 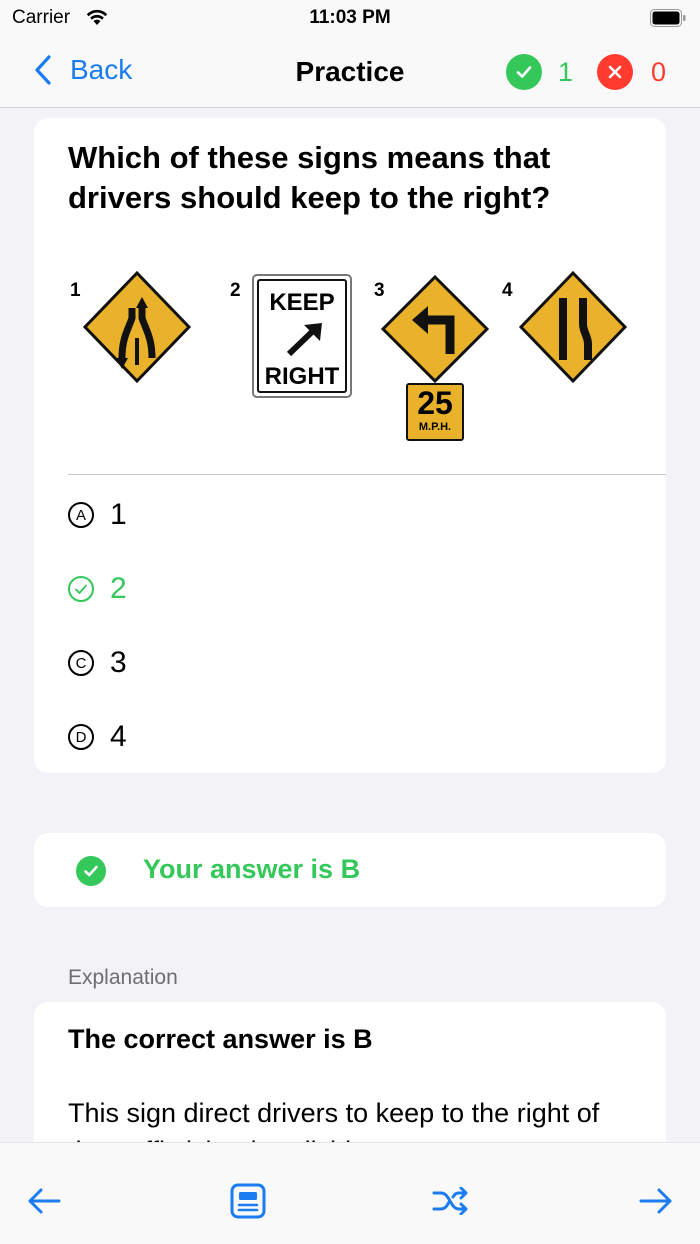 I want to click on sign-bottom-text: RIGHT, so click(x=302, y=376).